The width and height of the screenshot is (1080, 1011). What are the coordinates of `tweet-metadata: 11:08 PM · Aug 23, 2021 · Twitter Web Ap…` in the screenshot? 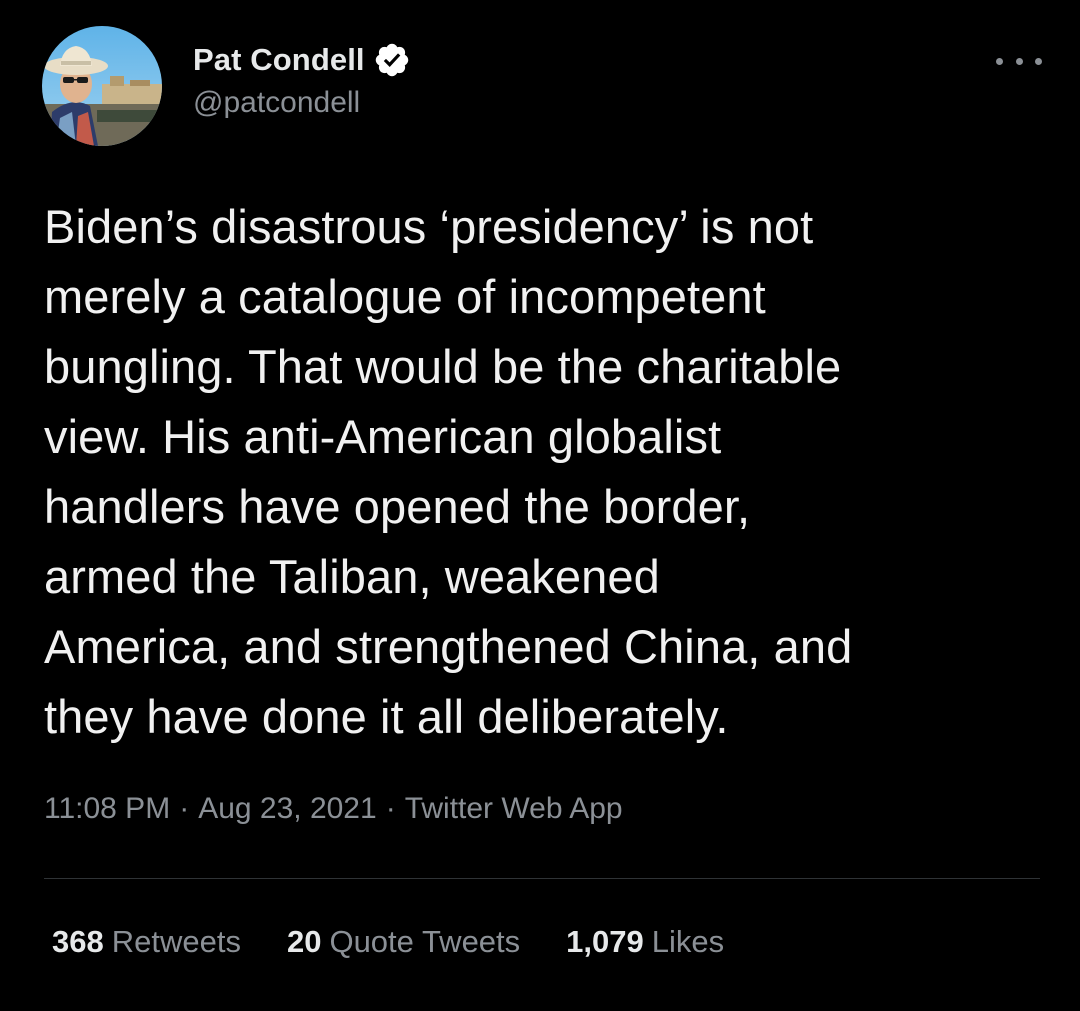 It's located at (333, 809).